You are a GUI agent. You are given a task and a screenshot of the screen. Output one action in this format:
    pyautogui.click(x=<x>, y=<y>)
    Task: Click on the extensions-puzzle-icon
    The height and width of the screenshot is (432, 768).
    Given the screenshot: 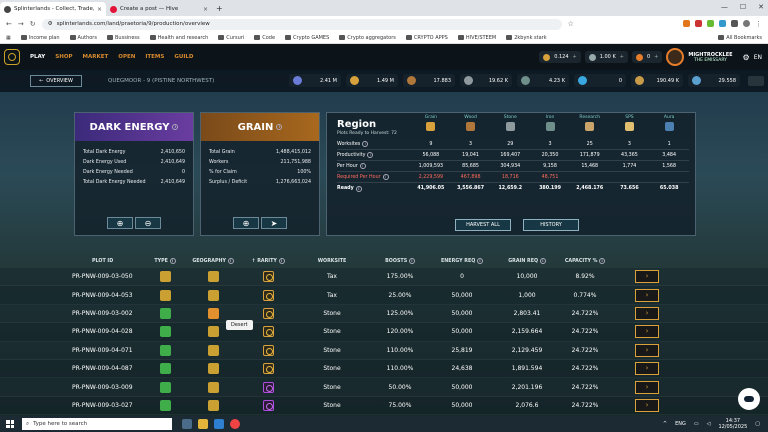 What is the action you would take?
    pyautogui.click(x=734, y=23)
    